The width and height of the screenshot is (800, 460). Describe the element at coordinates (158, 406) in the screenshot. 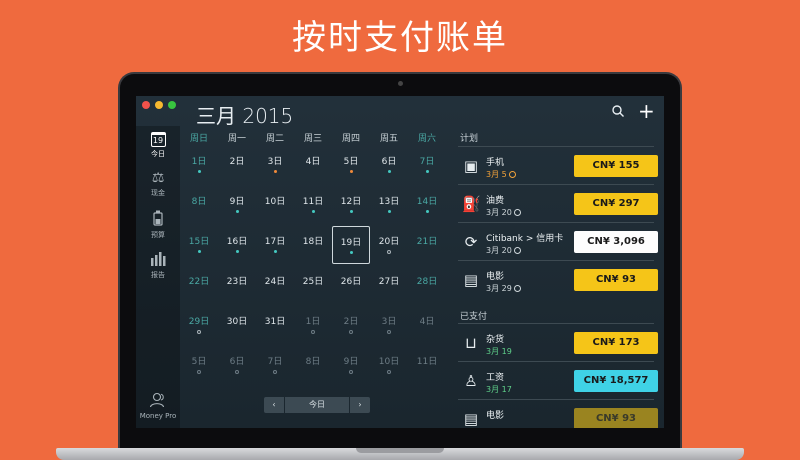

I see `sidebar-account: Money Pro` at that location.